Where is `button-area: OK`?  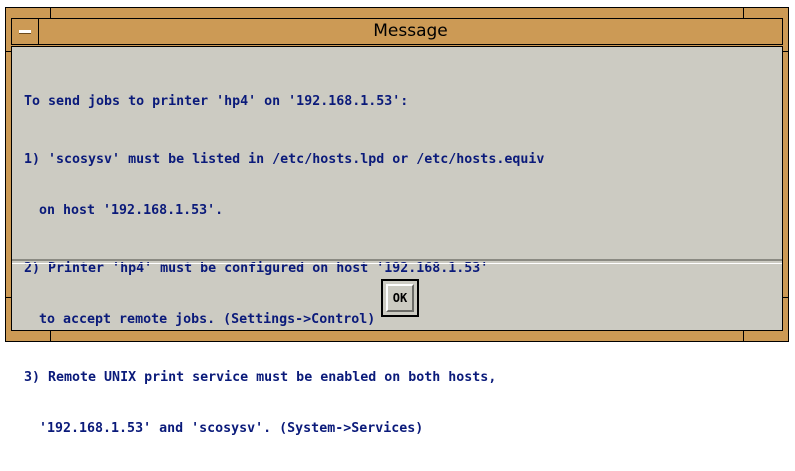 button-area: OK is located at coordinates (397, 297).